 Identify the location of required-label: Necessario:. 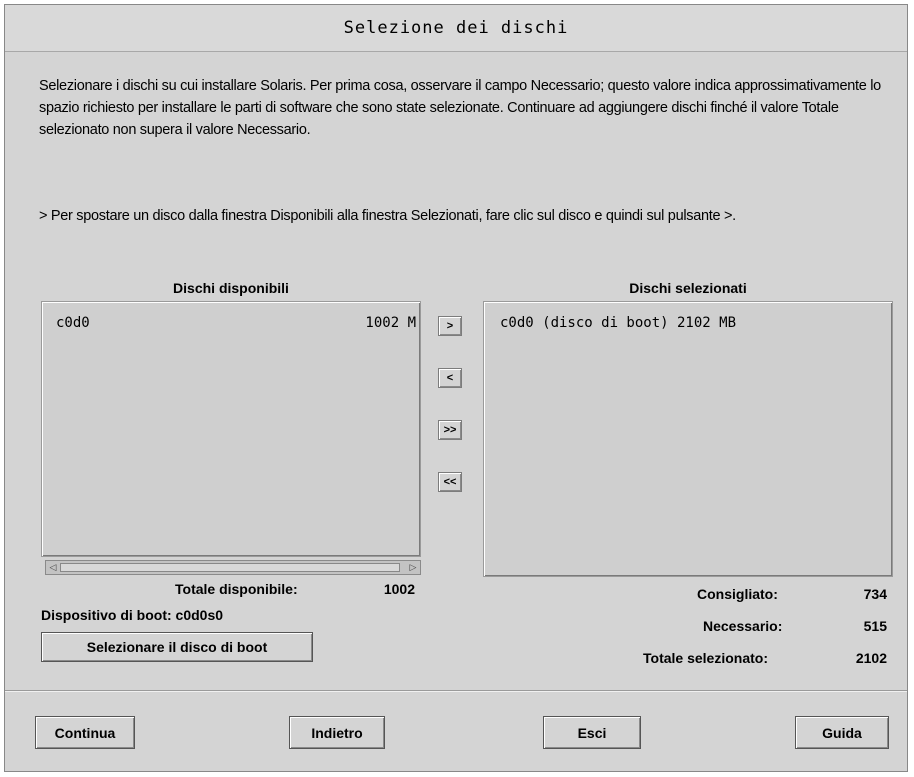
(743, 626).